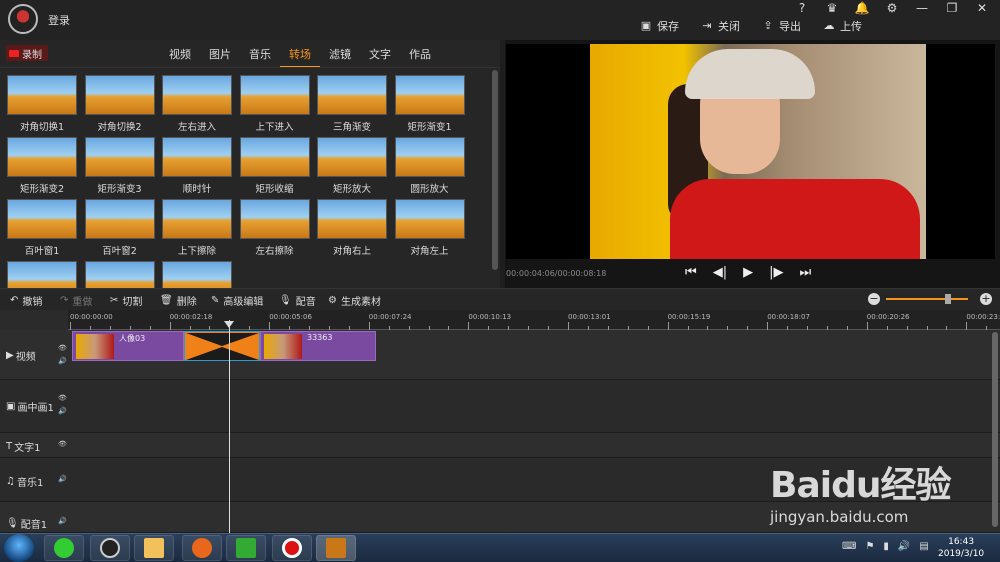 The height and width of the screenshot is (562, 1000). What do you see at coordinates (110, 548) in the screenshot?
I see `taskbar-app-qq` at bounding box center [110, 548].